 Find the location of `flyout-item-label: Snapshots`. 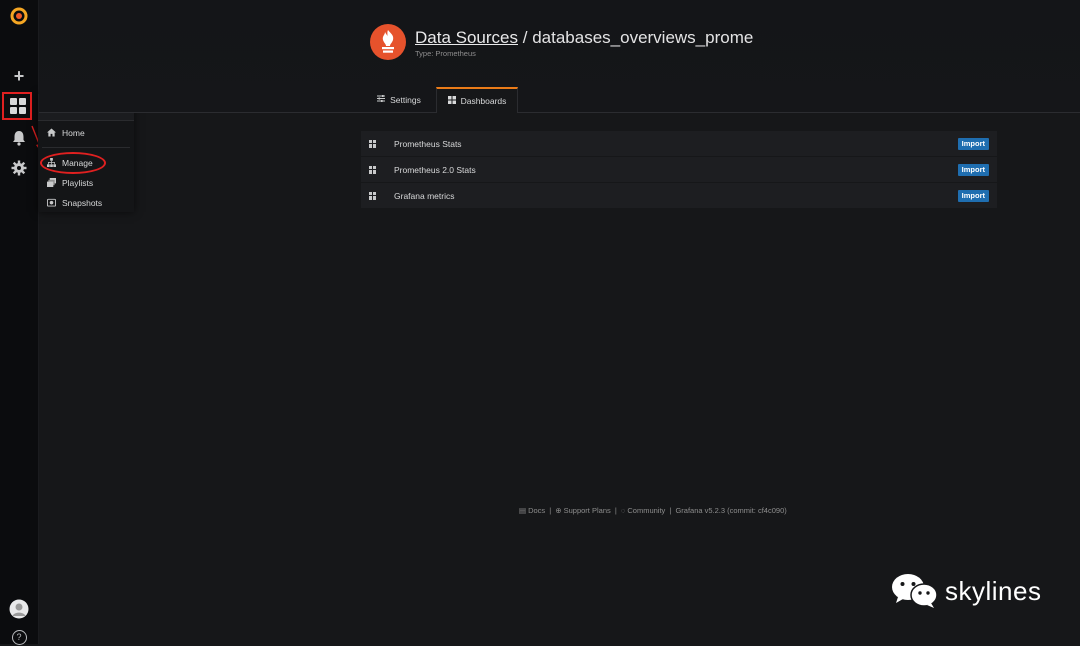

flyout-item-label: Snapshots is located at coordinates (82, 203).